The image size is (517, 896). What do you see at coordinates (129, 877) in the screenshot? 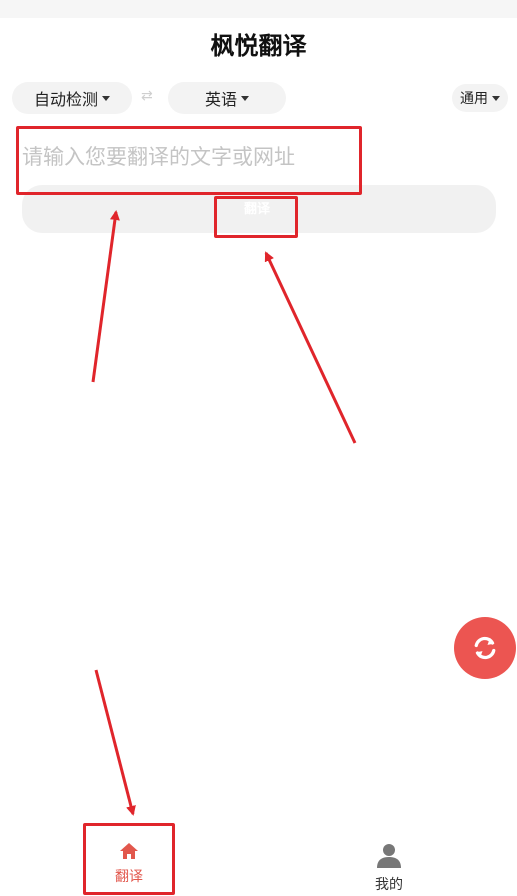
I see `tab-translate-label: 翻译` at bounding box center [129, 877].